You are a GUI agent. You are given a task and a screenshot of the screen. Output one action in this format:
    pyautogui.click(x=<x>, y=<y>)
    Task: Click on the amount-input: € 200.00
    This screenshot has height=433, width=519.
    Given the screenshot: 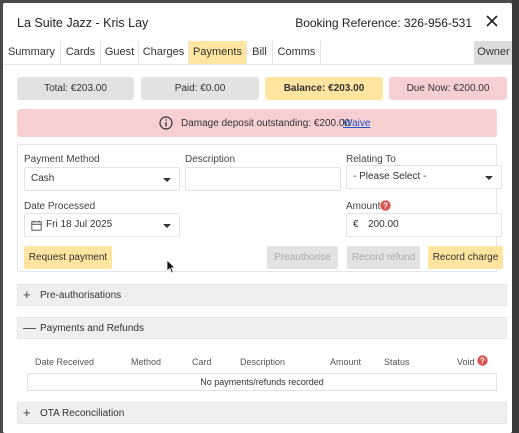 What is the action you would take?
    pyautogui.click(x=424, y=225)
    